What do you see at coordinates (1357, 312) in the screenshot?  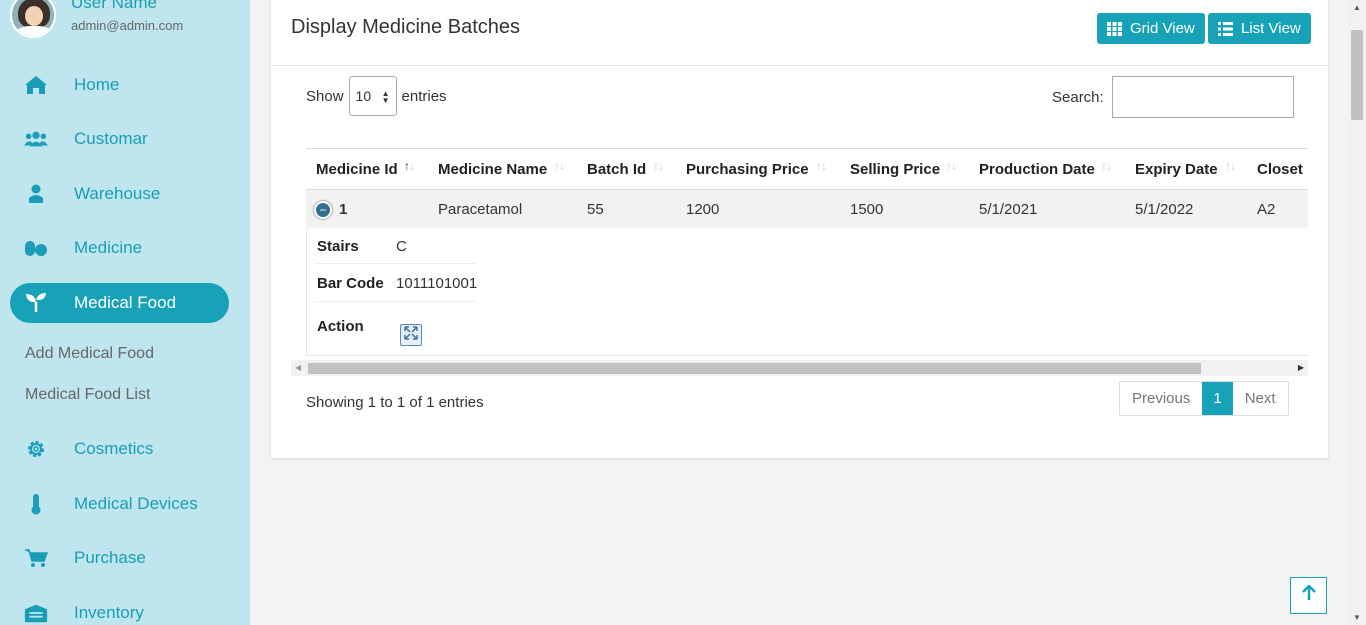 I see `page-scrollbar: ▲ ▼` at bounding box center [1357, 312].